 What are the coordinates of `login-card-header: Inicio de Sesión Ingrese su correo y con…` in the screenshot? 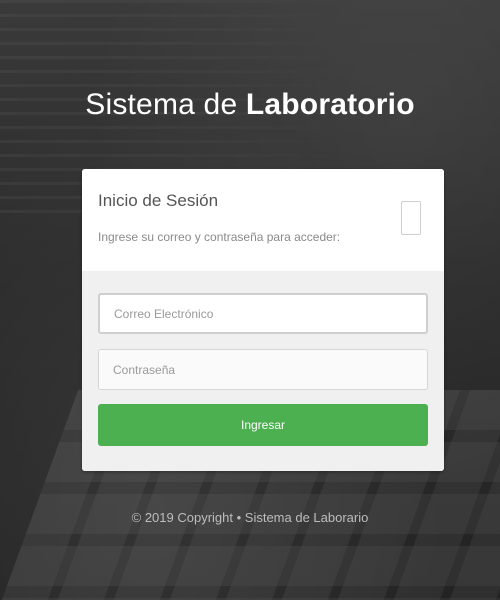 It's located at (263, 220).